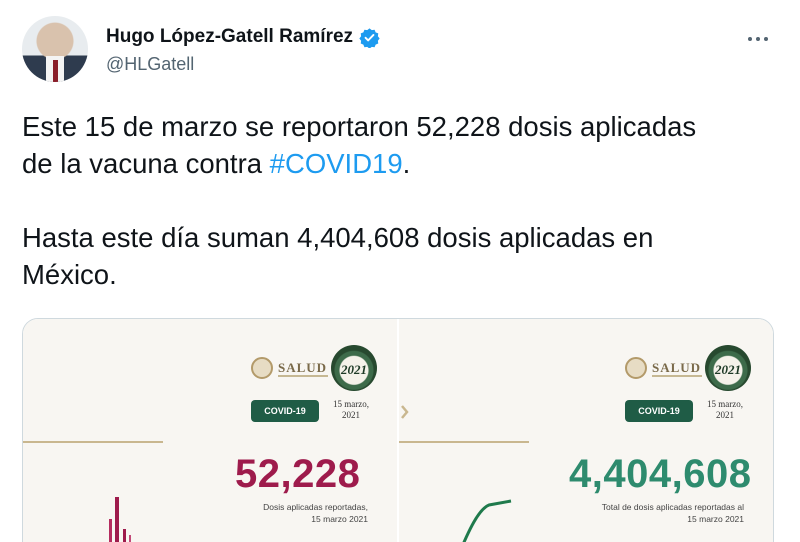 The width and height of the screenshot is (800, 542). Describe the element at coordinates (69, 274) in the screenshot. I see `tweet-line: México.` at that location.